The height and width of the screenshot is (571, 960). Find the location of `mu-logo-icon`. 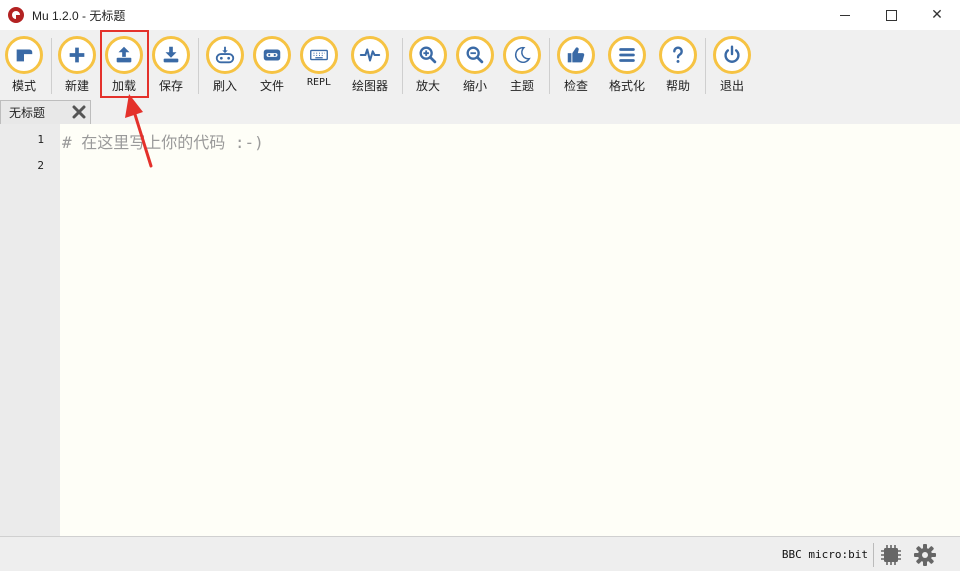

mu-logo-icon is located at coordinates (16, 15).